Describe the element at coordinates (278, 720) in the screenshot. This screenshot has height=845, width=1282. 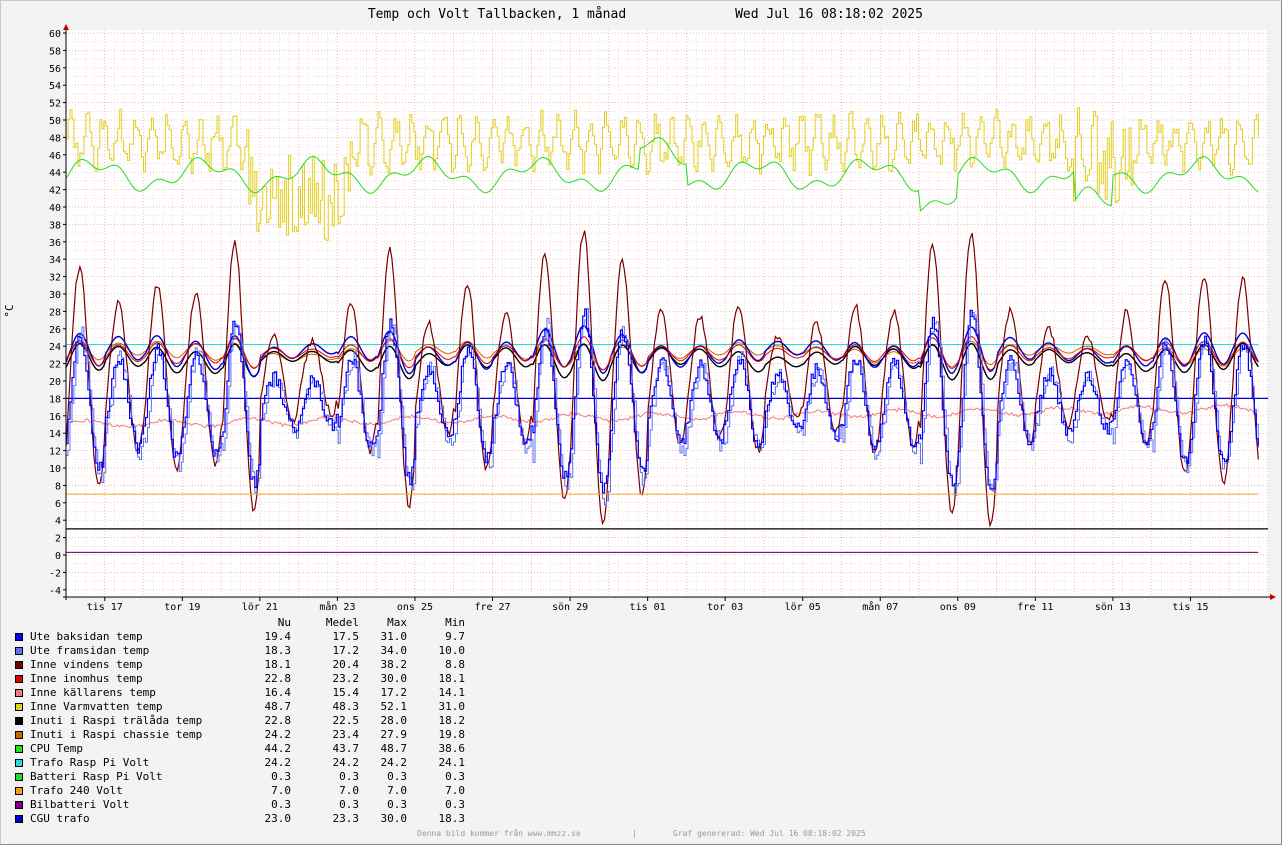
I see `legend-value-nu: 22.8` at that location.